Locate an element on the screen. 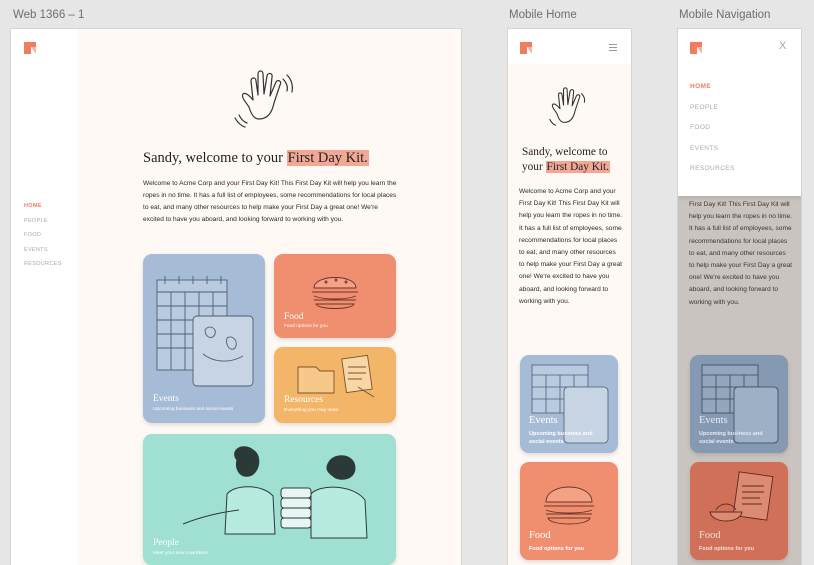 The image size is (814, 565). artboard-label-web: Web 1366 – 1 is located at coordinates (49, 15).